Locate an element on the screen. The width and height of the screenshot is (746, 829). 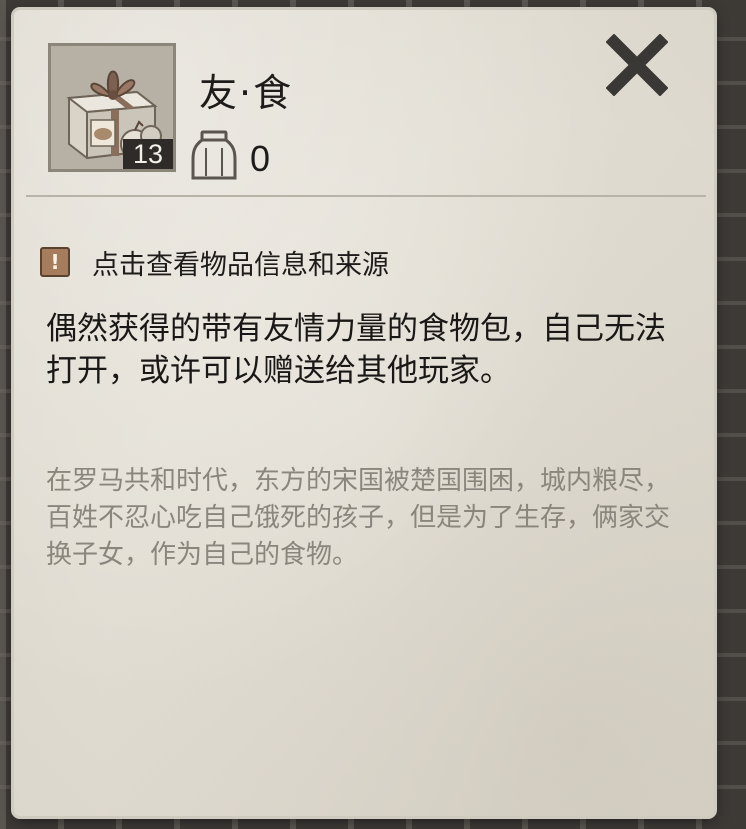
item-description: 偶然获得的带有友情力量的食物包，自己无法打开，或许可以赠送给其他玩家。 is located at coordinates (356, 350).